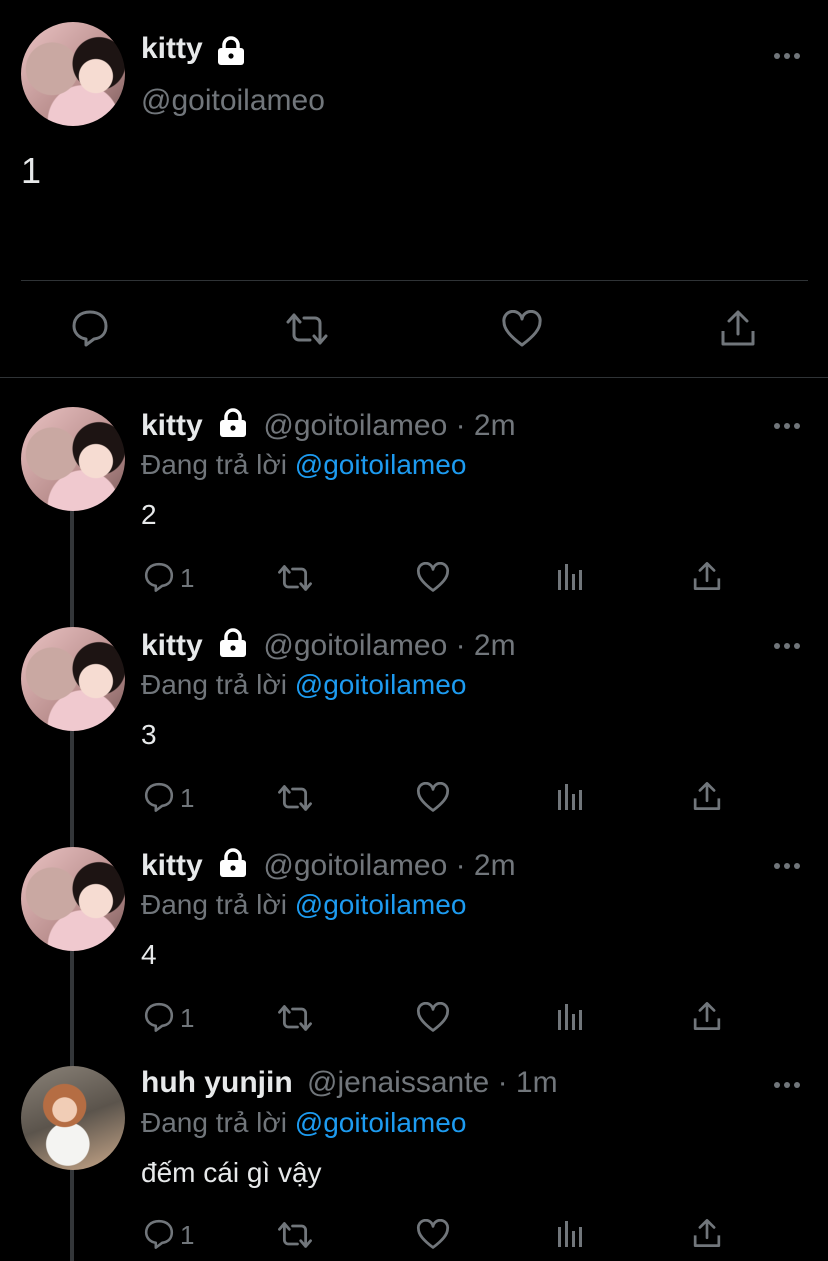  Describe the element at coordinates (217, 1082) in the screenshot. I see `author-name: huh yunjin` at that location.